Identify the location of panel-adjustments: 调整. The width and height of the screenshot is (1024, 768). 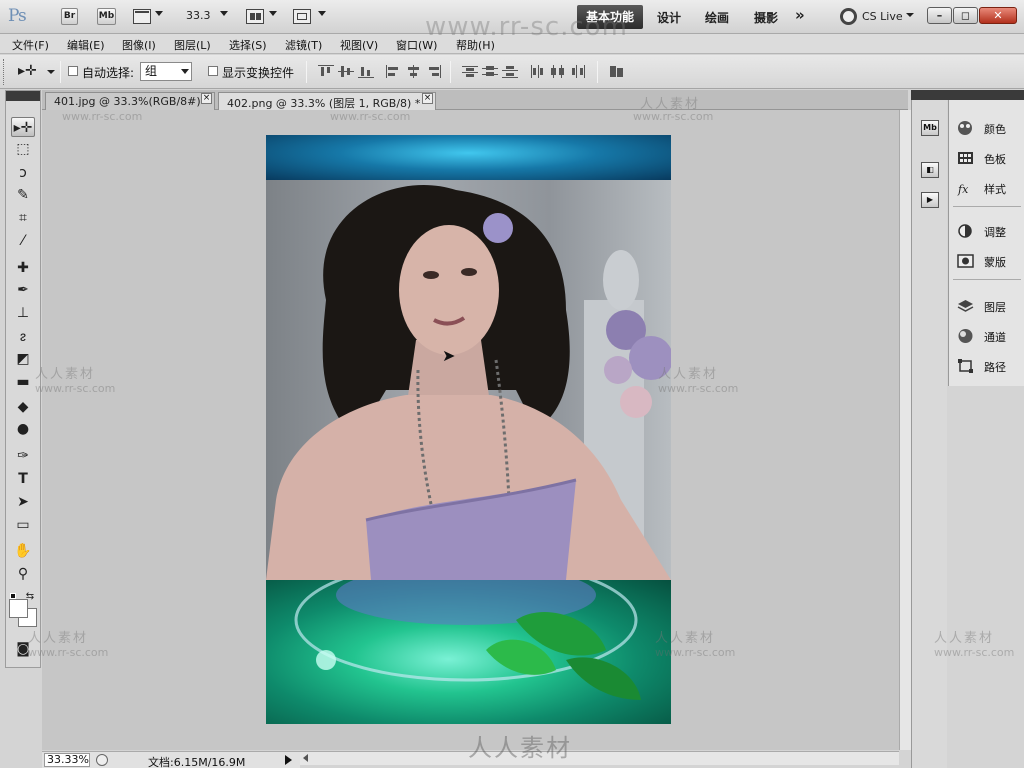
(986, 231).